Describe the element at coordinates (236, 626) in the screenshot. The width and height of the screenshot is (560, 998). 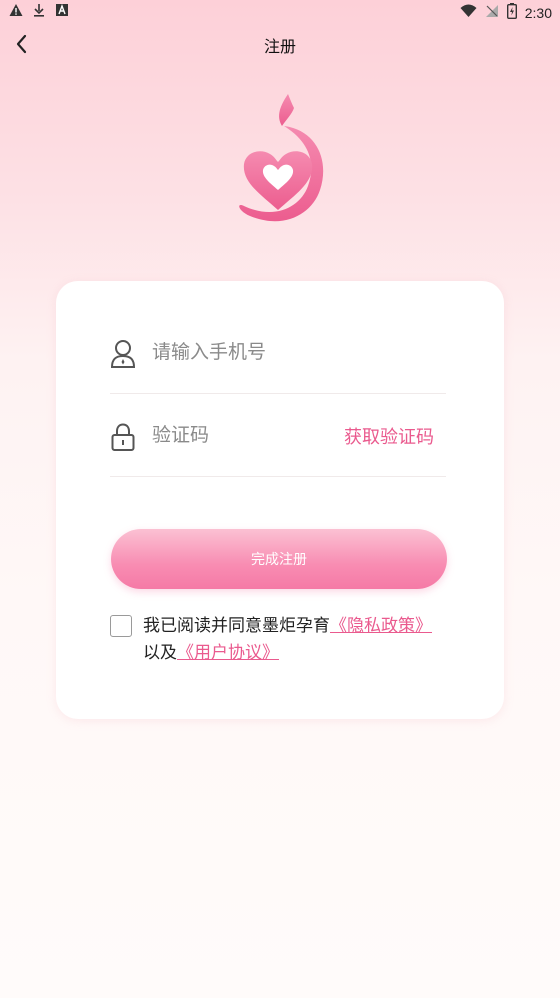
I see `agreement-prefix: 我已阅读并同意墨炬孕育` at that location.